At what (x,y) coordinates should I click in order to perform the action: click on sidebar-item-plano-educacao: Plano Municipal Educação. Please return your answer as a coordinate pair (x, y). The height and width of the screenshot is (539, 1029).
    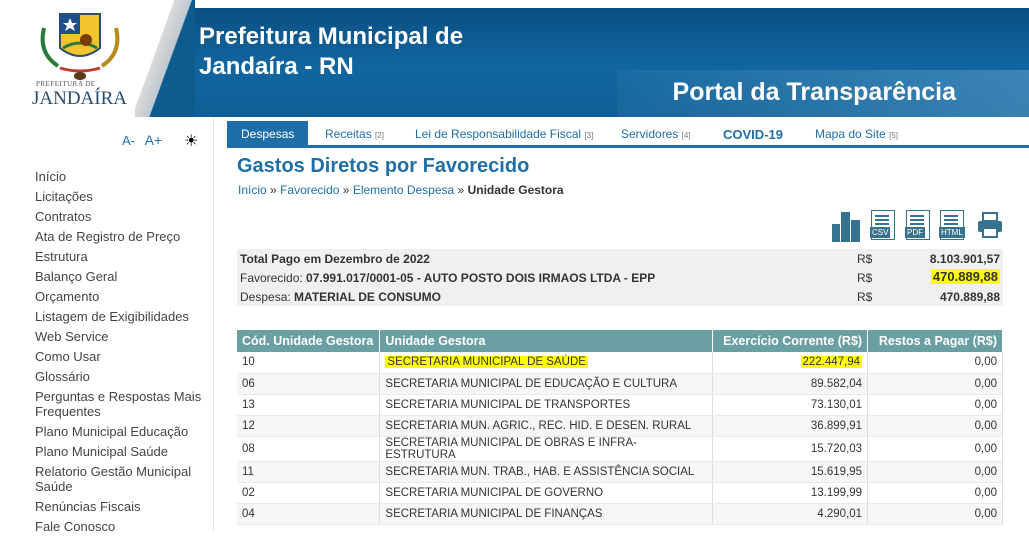
    Looking at the image, I should click on (122, 431).